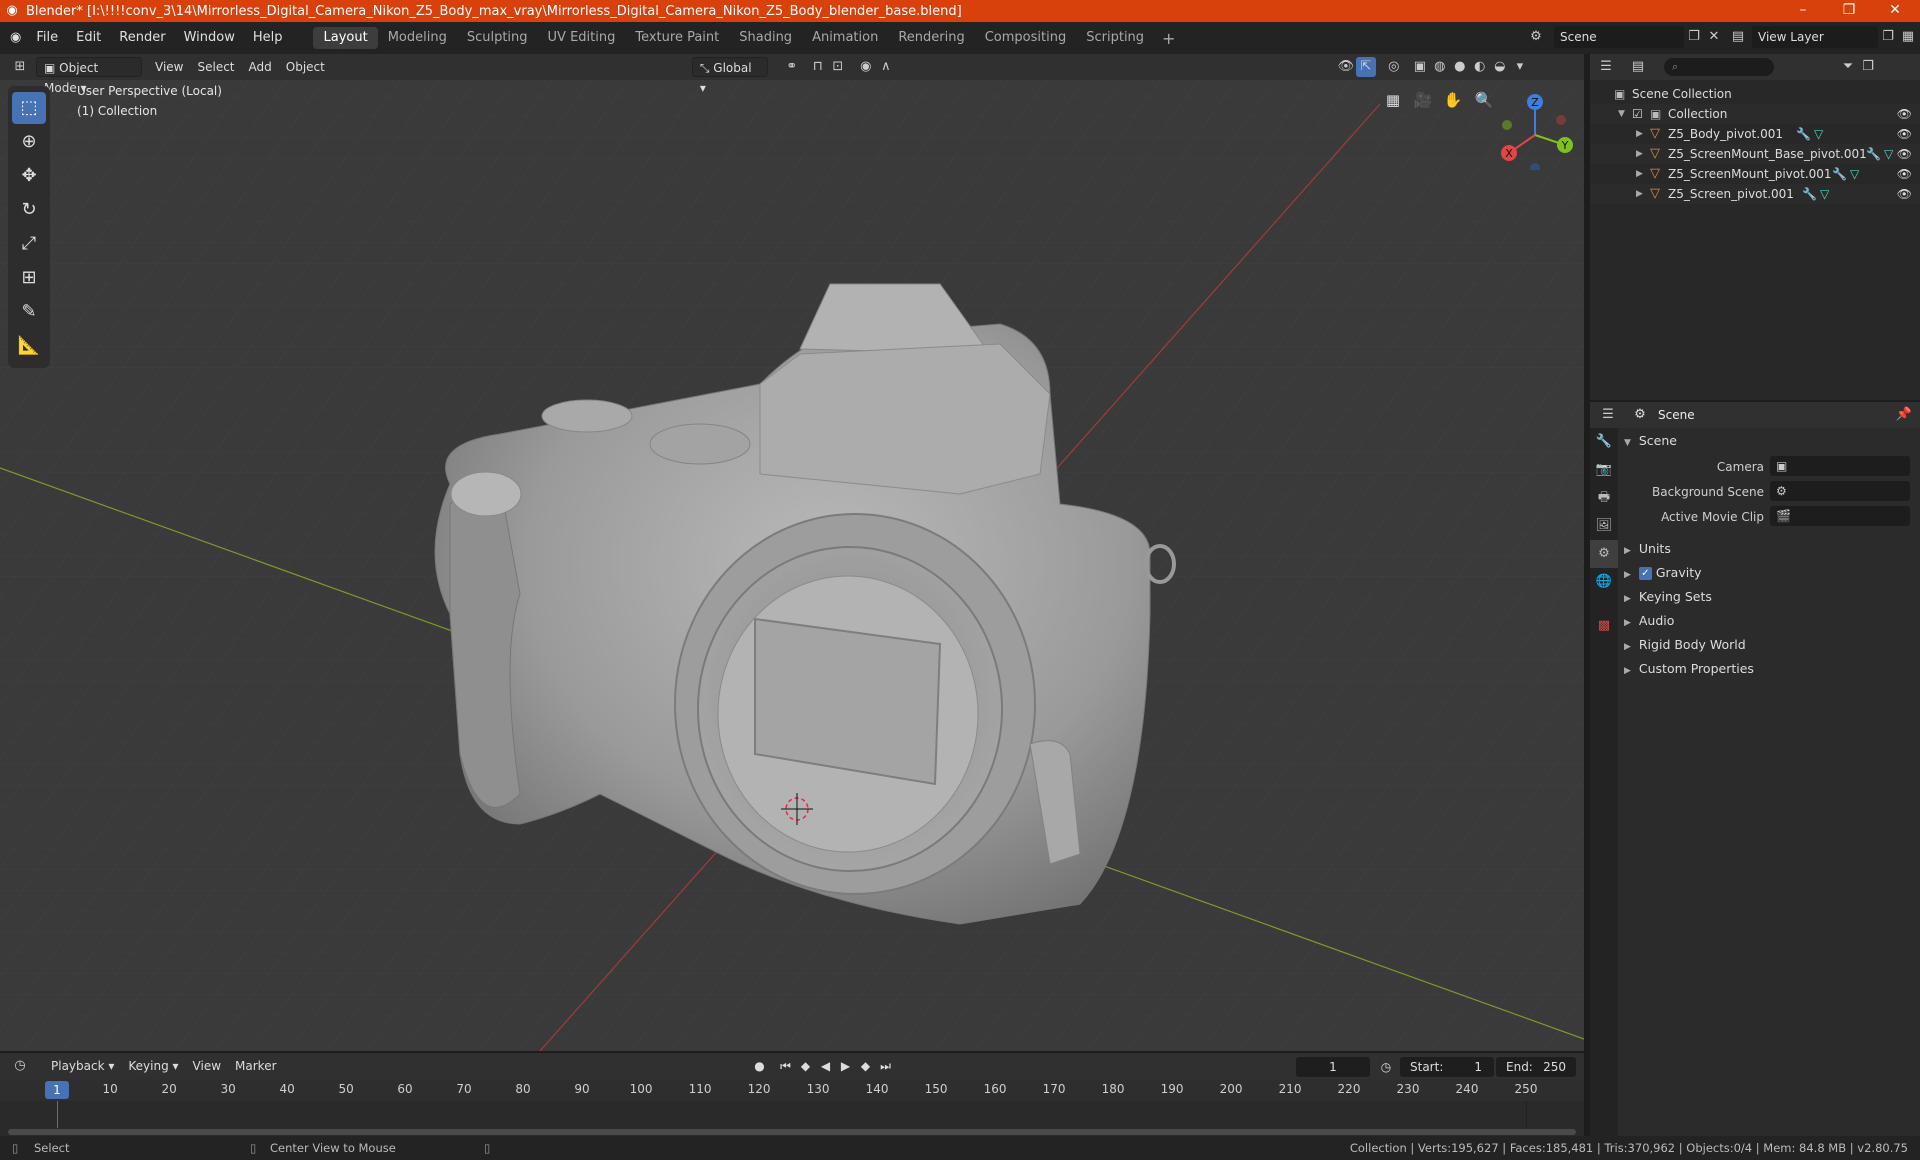  Describe the element at coordinates (1484, 100) in the screenshot. I see `zoom-view-icon: 🔍` at that location.